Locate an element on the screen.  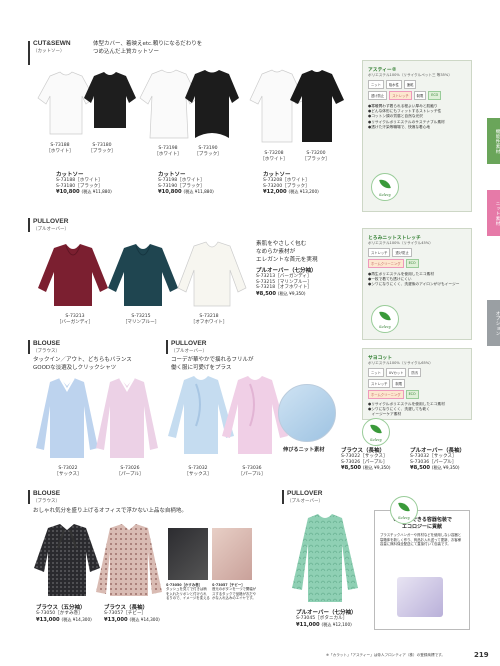
sidetab-knit: ニット素材 is located at coordinates (493, 213).